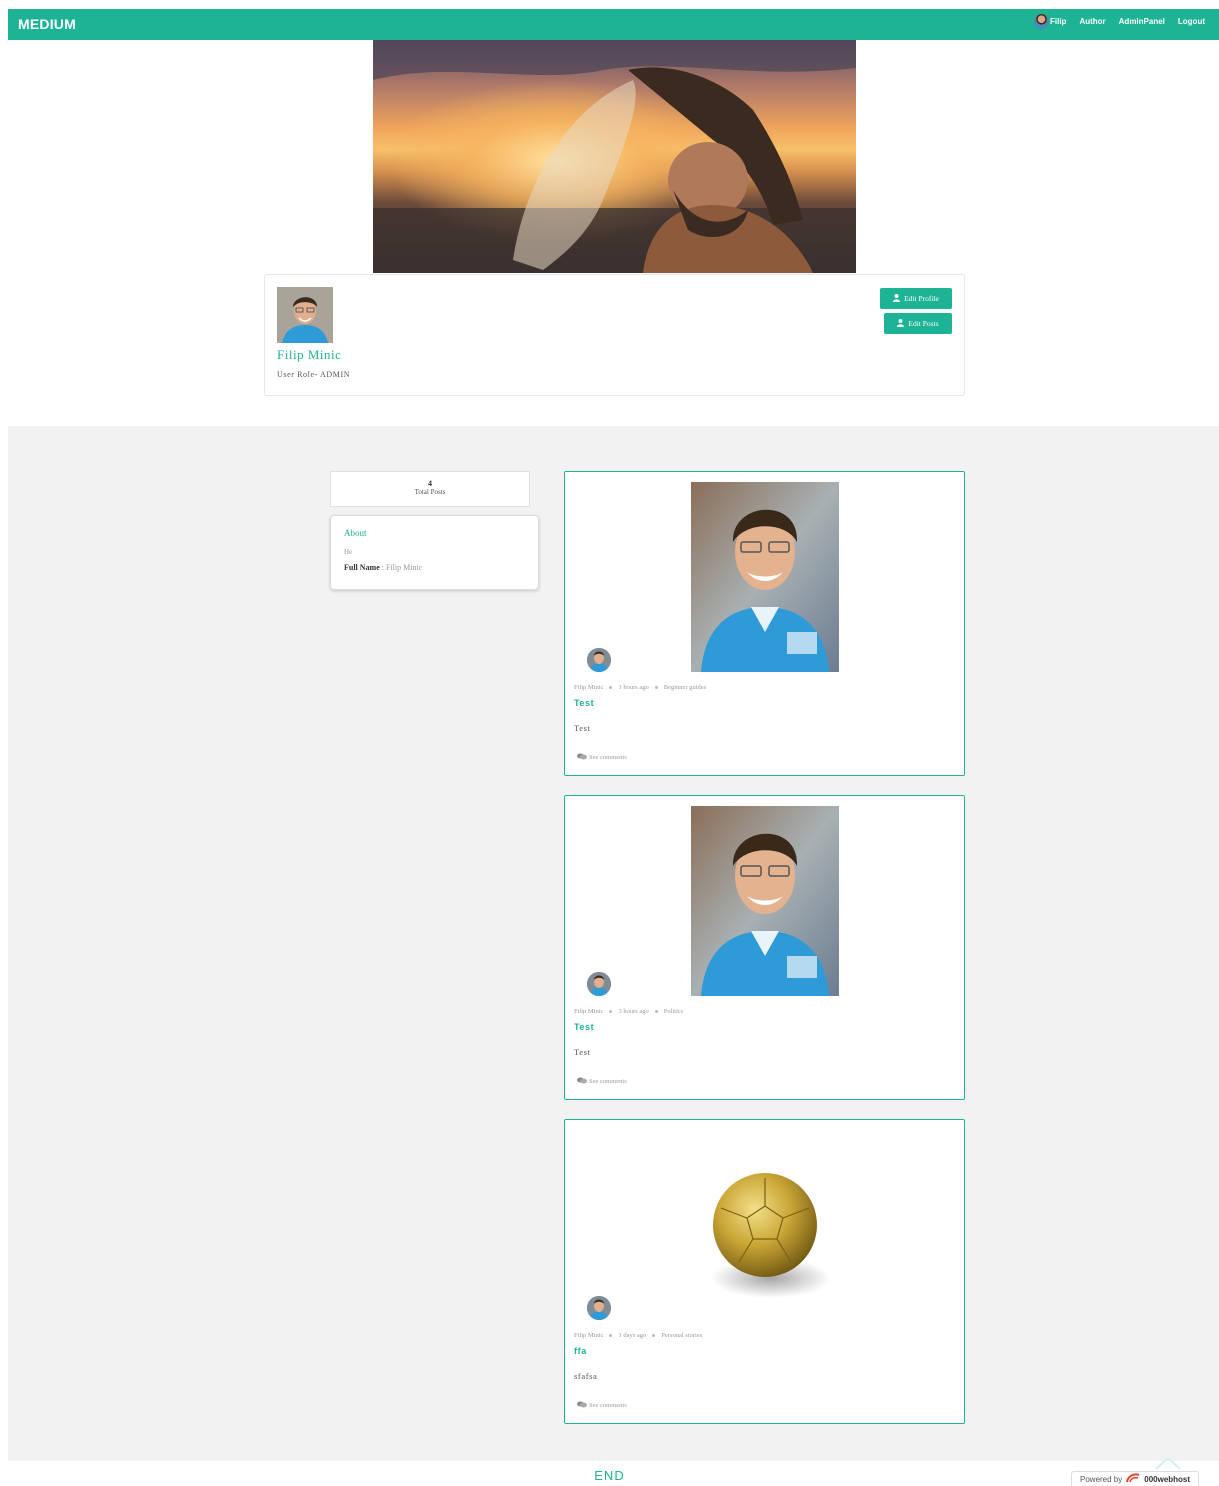  I want to click on nav-link-author: Author, so click(1092, 21).